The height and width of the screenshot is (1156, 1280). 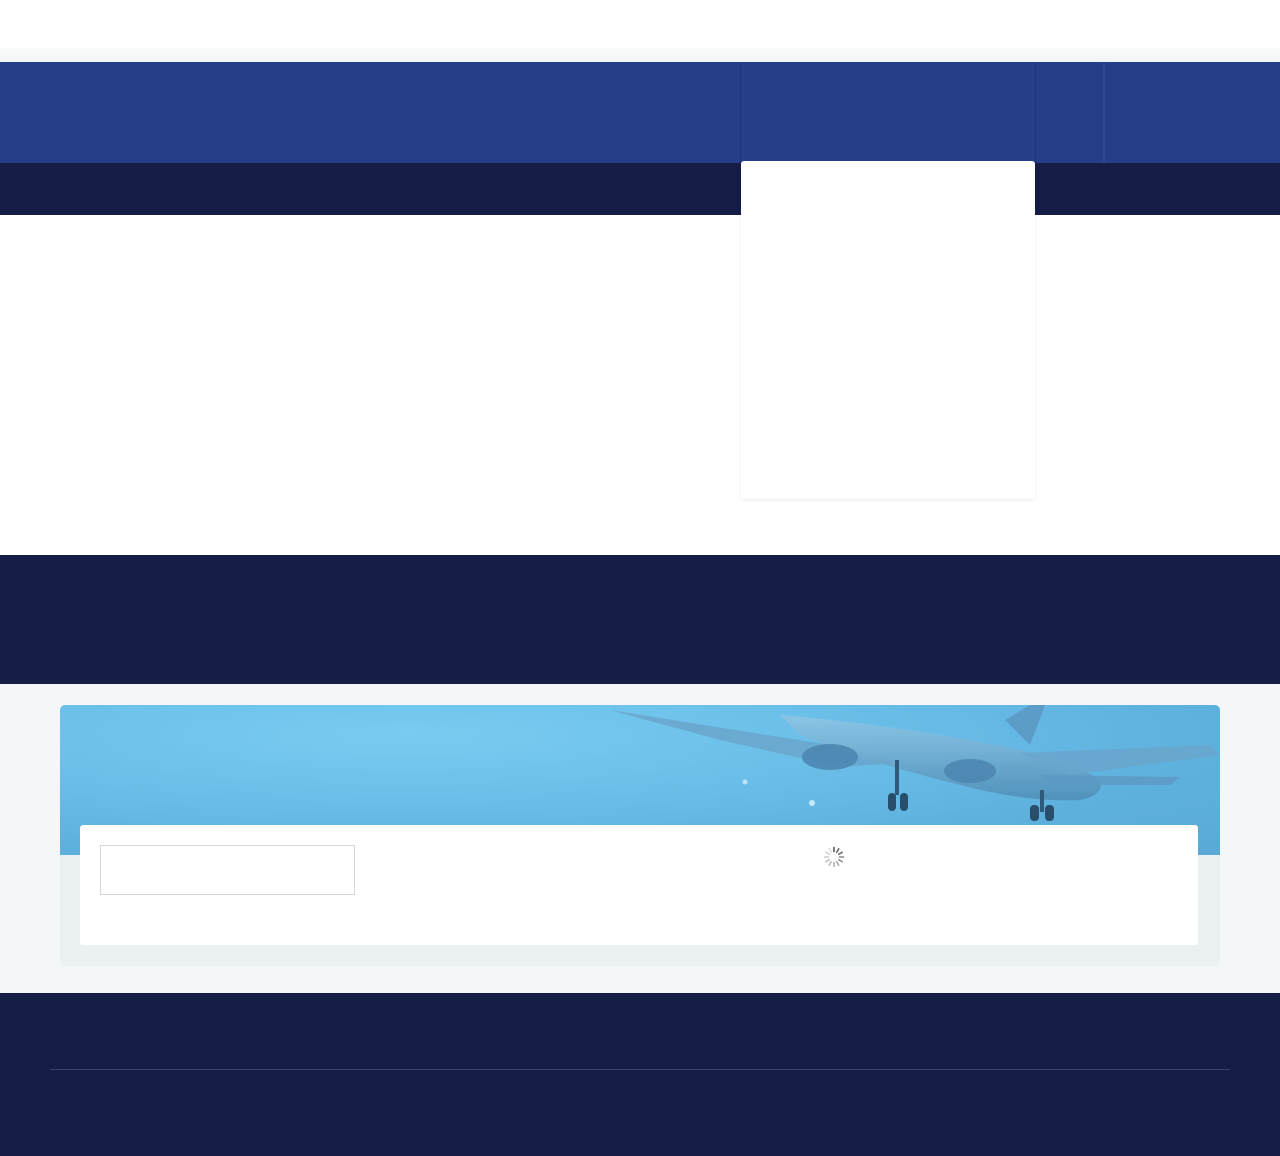 What do you see at coordinates (888, 330) in the screenshot?
I see `nav-dropdown-menu` at bounding box center [888, 330].